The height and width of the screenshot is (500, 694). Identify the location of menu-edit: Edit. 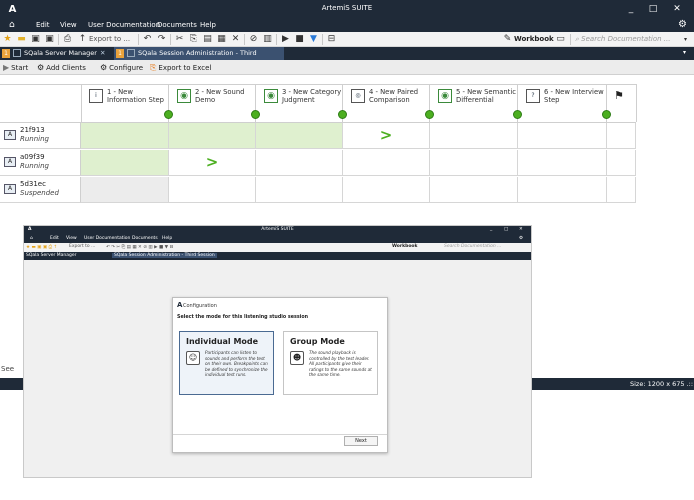
(43, 25).